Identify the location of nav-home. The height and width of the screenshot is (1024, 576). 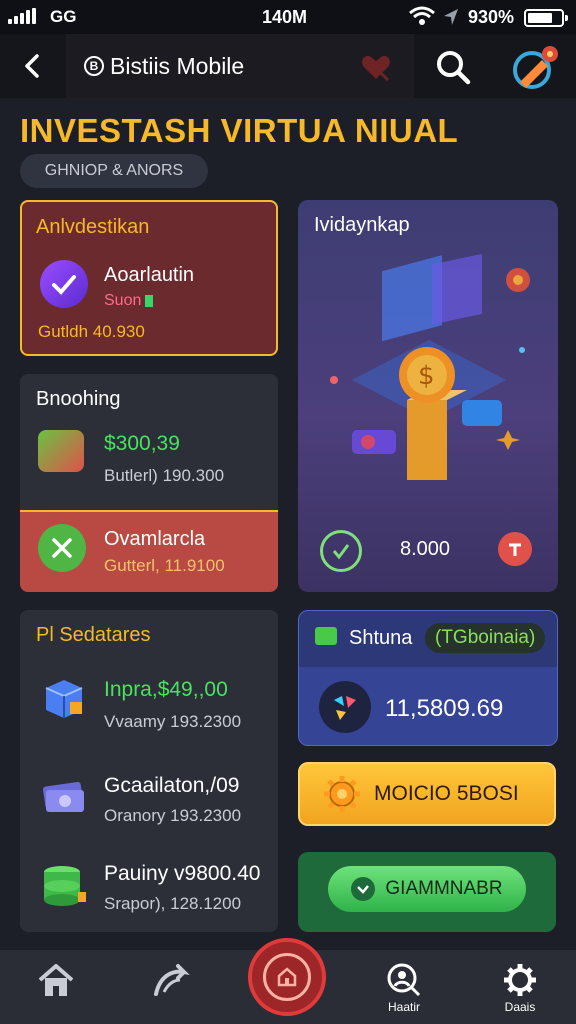
(56, 990).